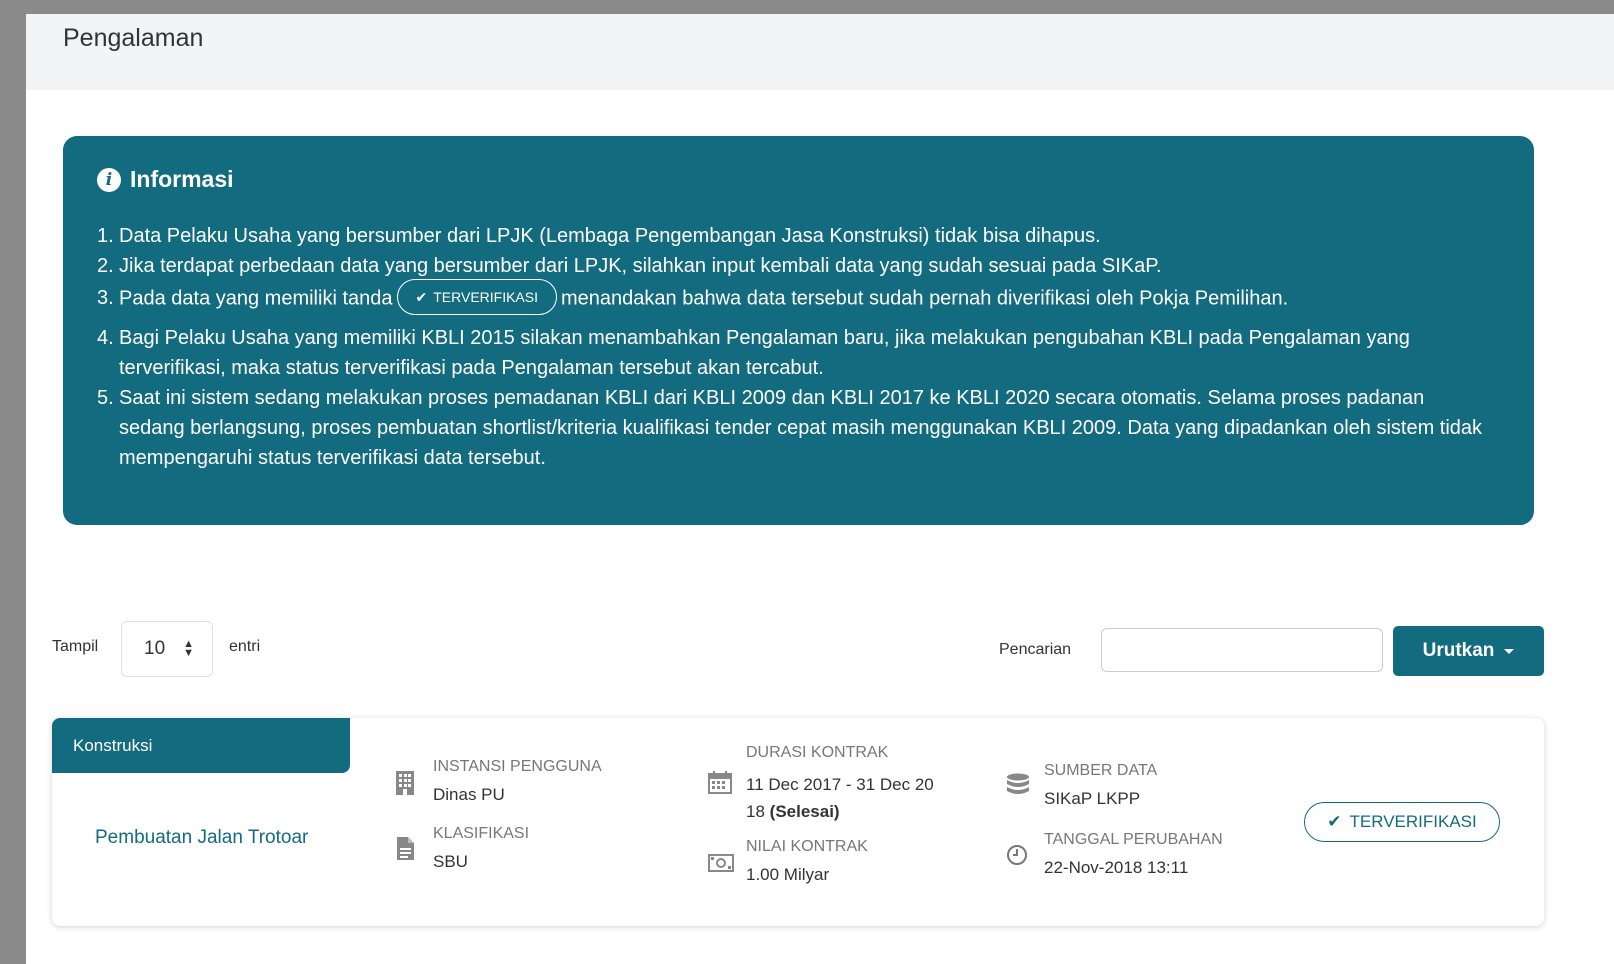 This screenshot has height=964, width=1614. I want to click on show-label: Tampil, so click(75, 646).